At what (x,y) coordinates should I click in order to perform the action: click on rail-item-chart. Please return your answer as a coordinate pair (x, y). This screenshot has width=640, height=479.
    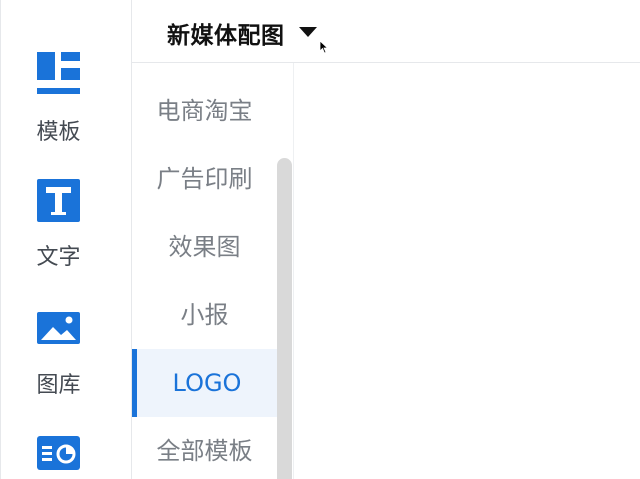
    Looking at the image, I should click on (66, 450).